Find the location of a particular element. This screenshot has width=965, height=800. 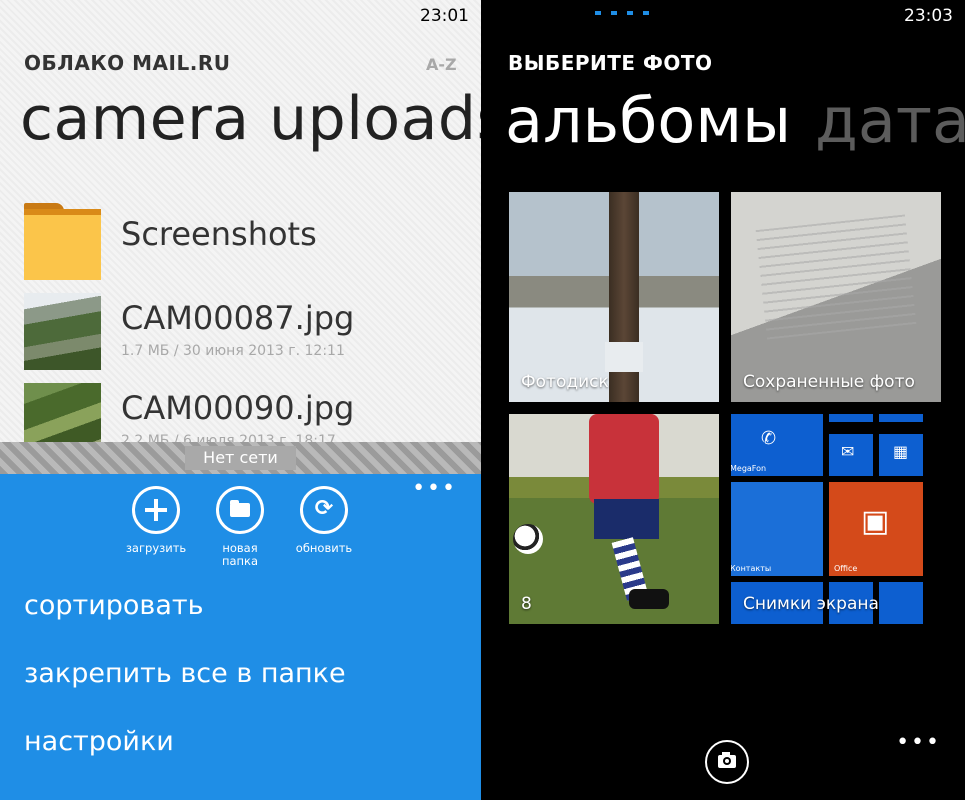

album-label: Снимки экрана is located at coordinates (811, 604).